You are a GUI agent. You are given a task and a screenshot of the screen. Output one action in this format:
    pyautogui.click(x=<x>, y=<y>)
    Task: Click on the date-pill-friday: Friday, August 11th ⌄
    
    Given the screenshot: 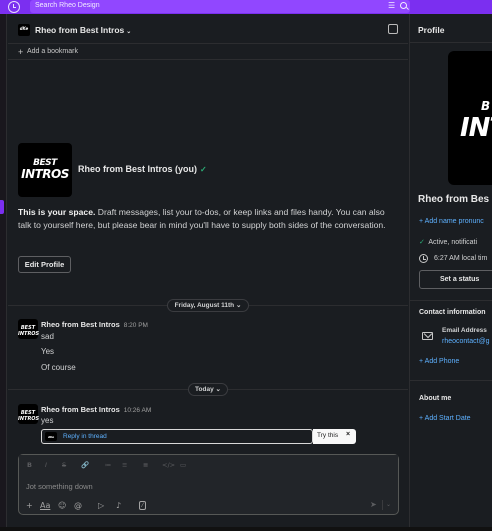 What is the action you would take?
    pyautogui.click(x=208, y=305)
    